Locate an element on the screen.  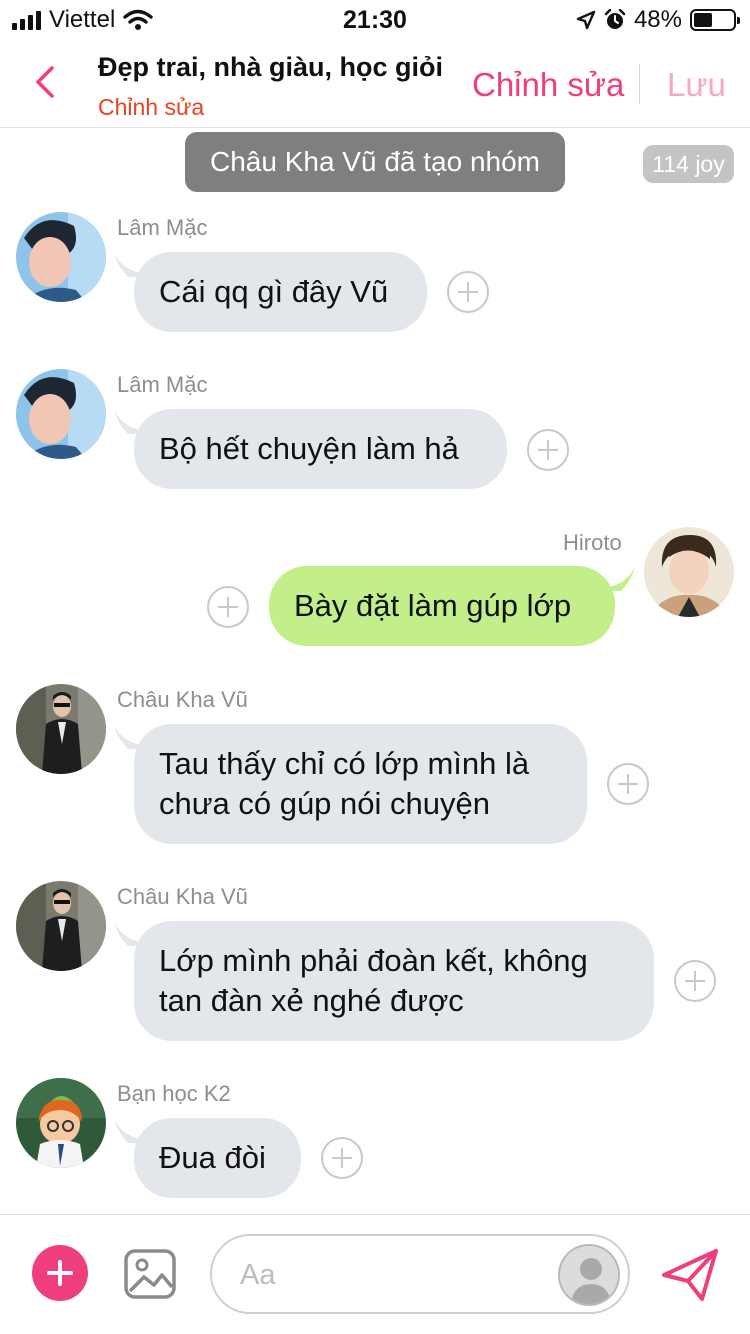
chevron-left-icon is located at coordinates (46, 82).